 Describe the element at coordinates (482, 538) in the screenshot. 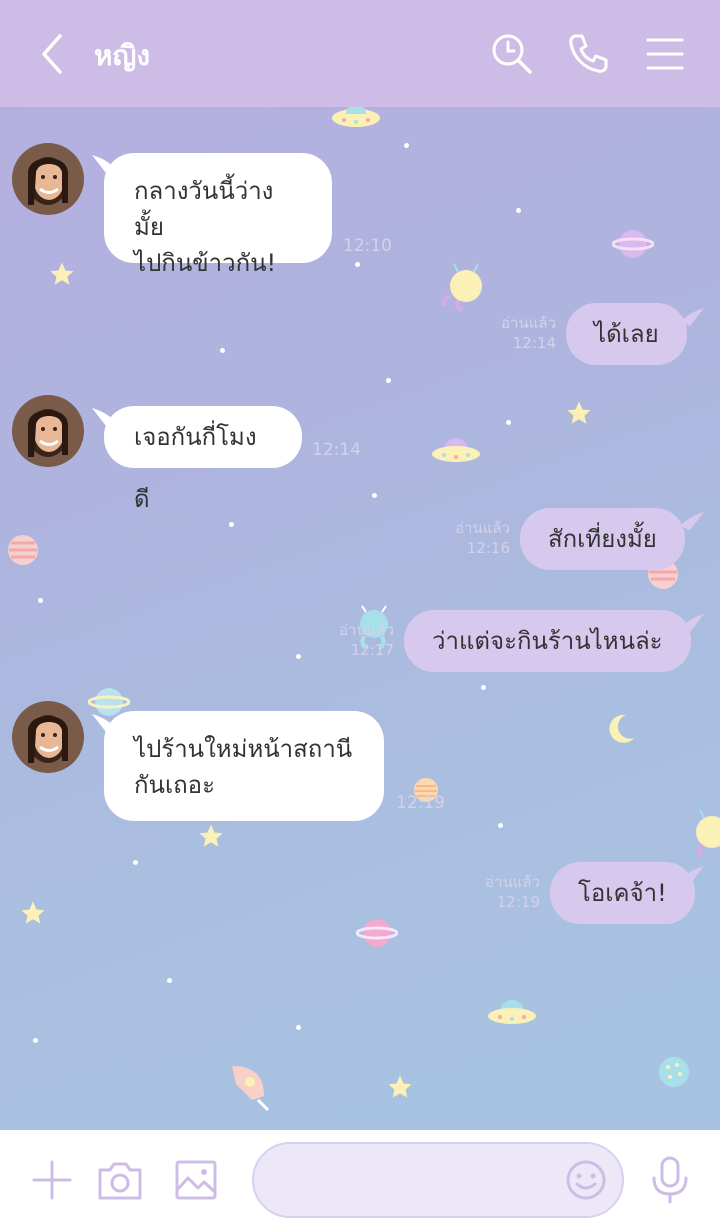

I see `read-receipt: อ่านแล้ว 12:16` at that location.